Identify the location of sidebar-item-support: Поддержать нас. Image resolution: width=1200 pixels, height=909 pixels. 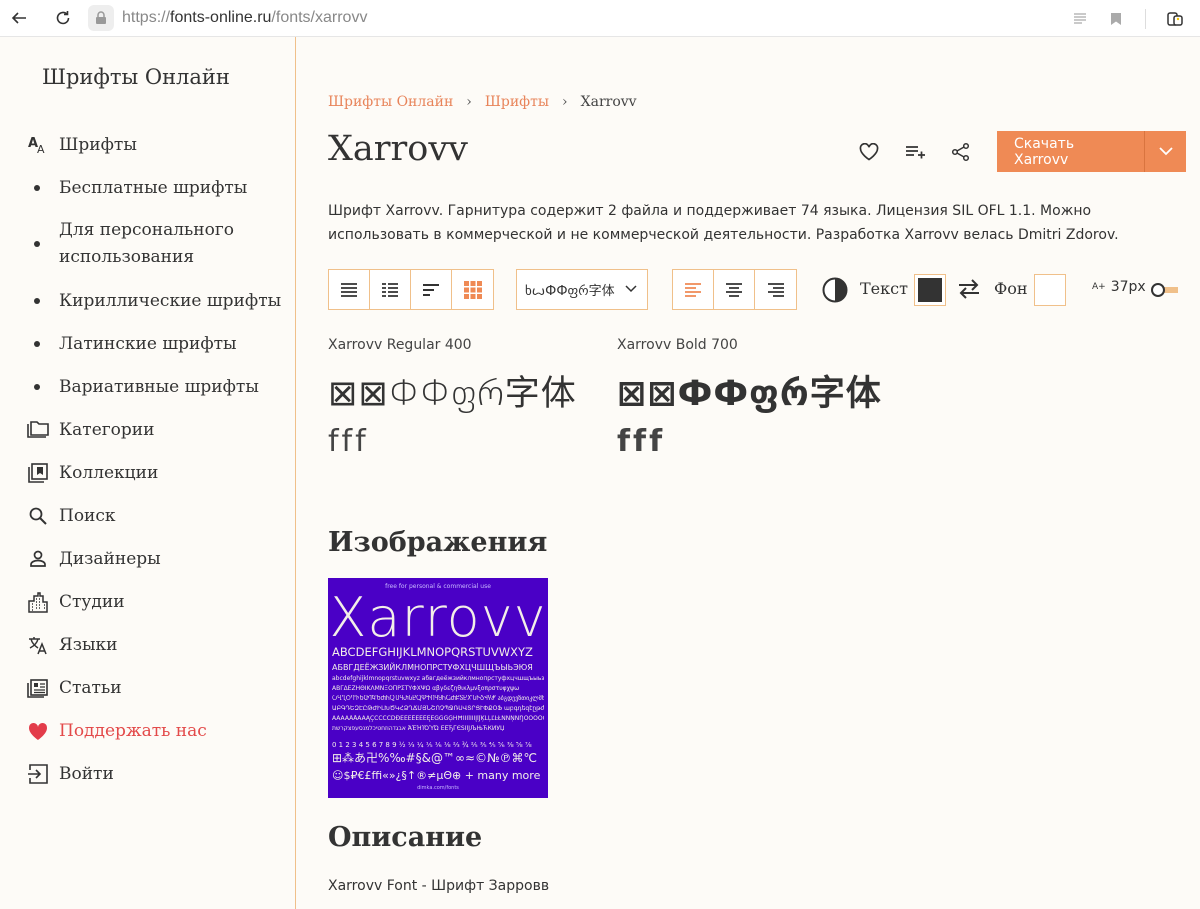
(160, 730).